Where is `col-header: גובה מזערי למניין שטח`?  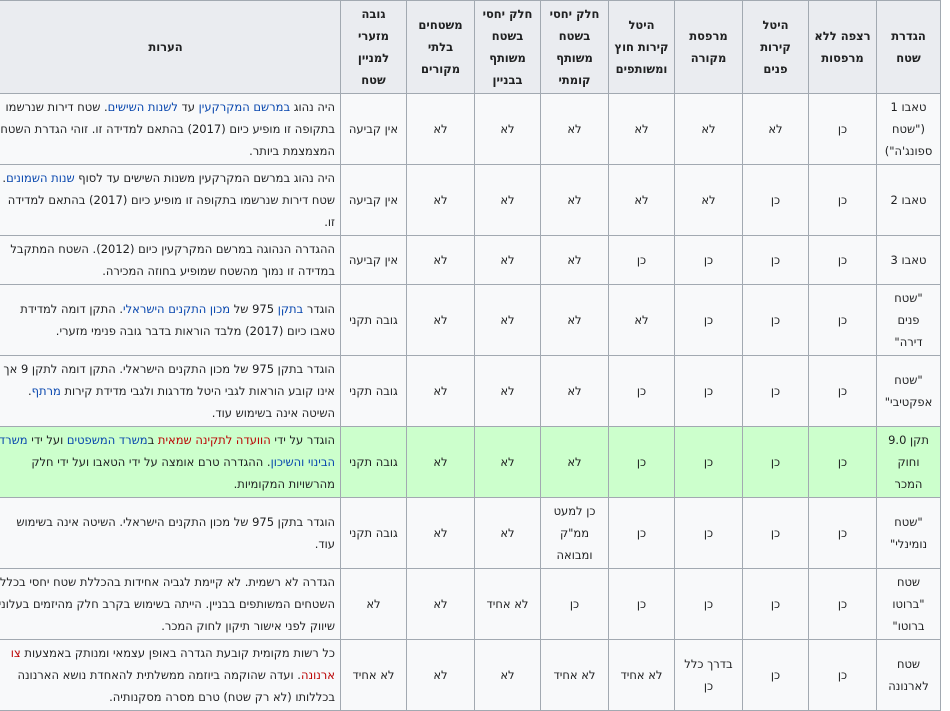 col-header: גובה מזערי למניין שטח is located at coordinates (373, 47).